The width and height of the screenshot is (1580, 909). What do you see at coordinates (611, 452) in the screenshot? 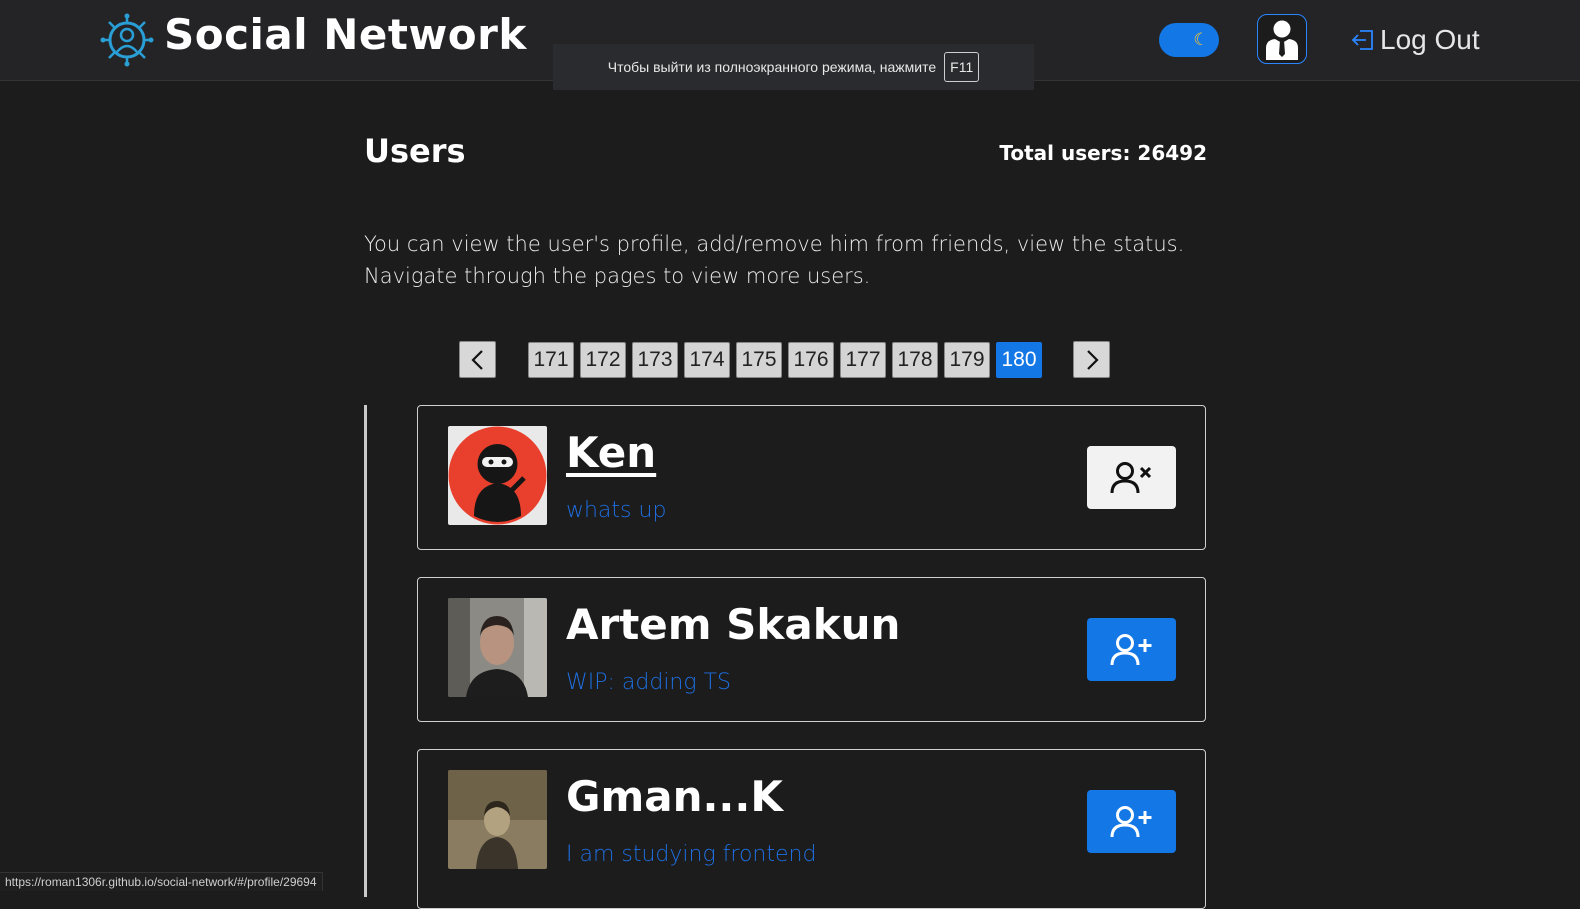
I see `user-name-link: Ken` at bounding box center [611, 452].